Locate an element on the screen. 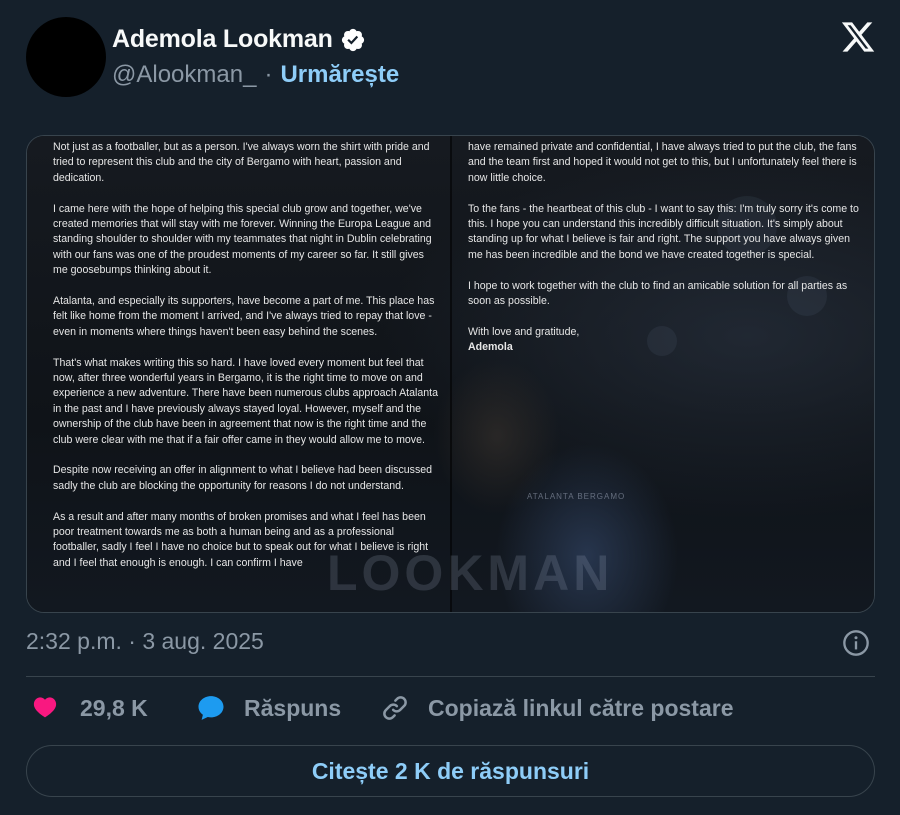  verified-badge-icon is located at coordinates (352, 39).